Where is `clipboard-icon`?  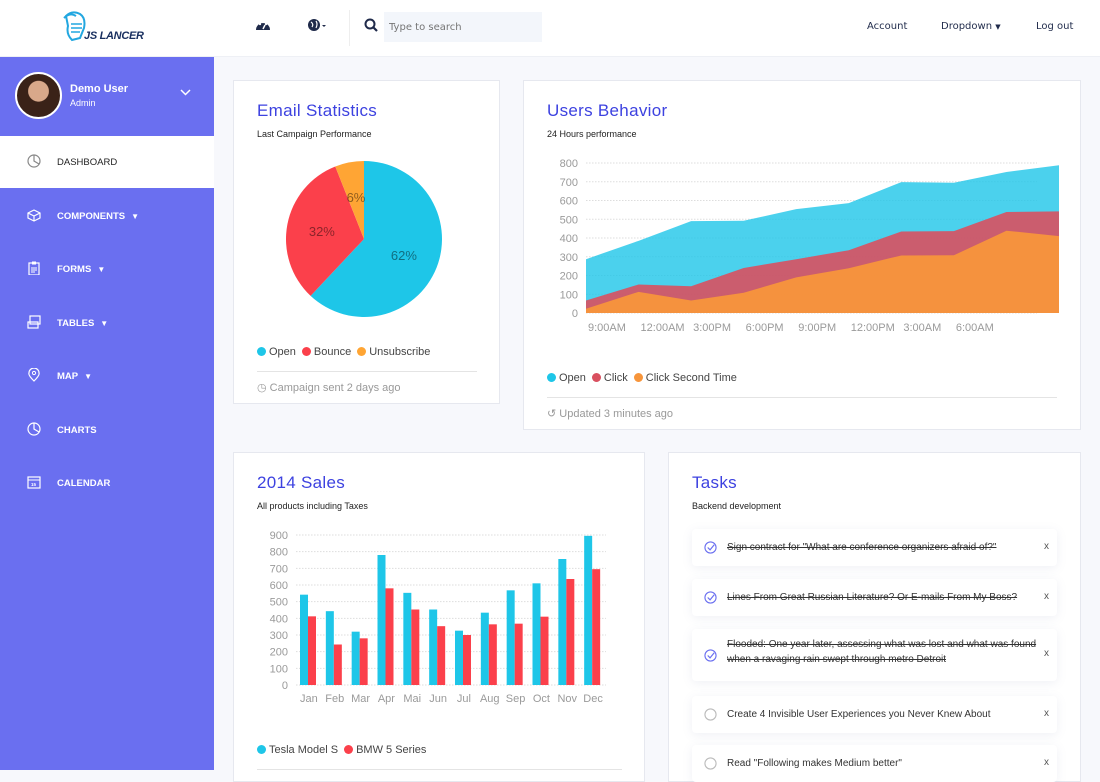
clipboard-icon is located at coordinates (34, 268).